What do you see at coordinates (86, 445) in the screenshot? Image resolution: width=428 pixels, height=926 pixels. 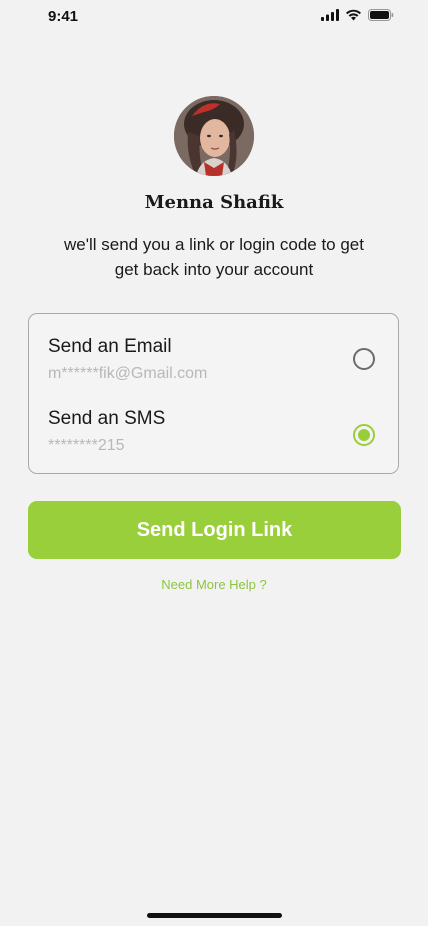 I see `sms-masked-number: ********215` at bounding box center [86, 445].